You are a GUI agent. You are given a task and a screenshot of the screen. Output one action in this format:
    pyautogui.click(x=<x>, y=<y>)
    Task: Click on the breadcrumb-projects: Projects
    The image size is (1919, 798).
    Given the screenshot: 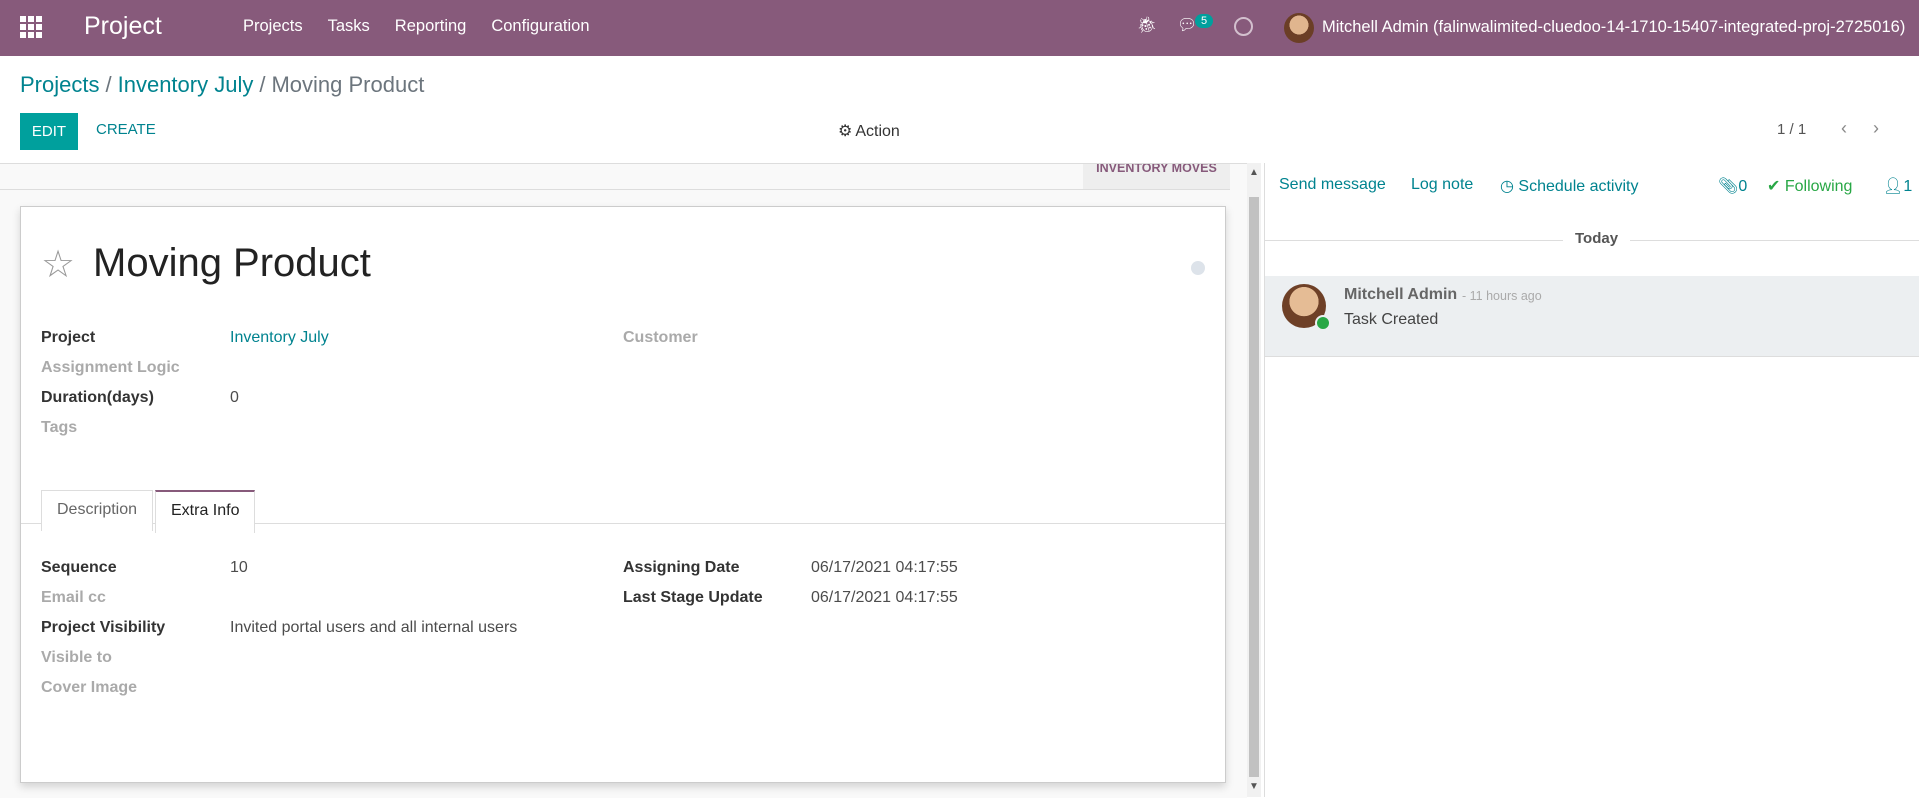 What is the action you would take?
    pyautogui.click(x=59, y=84)
    